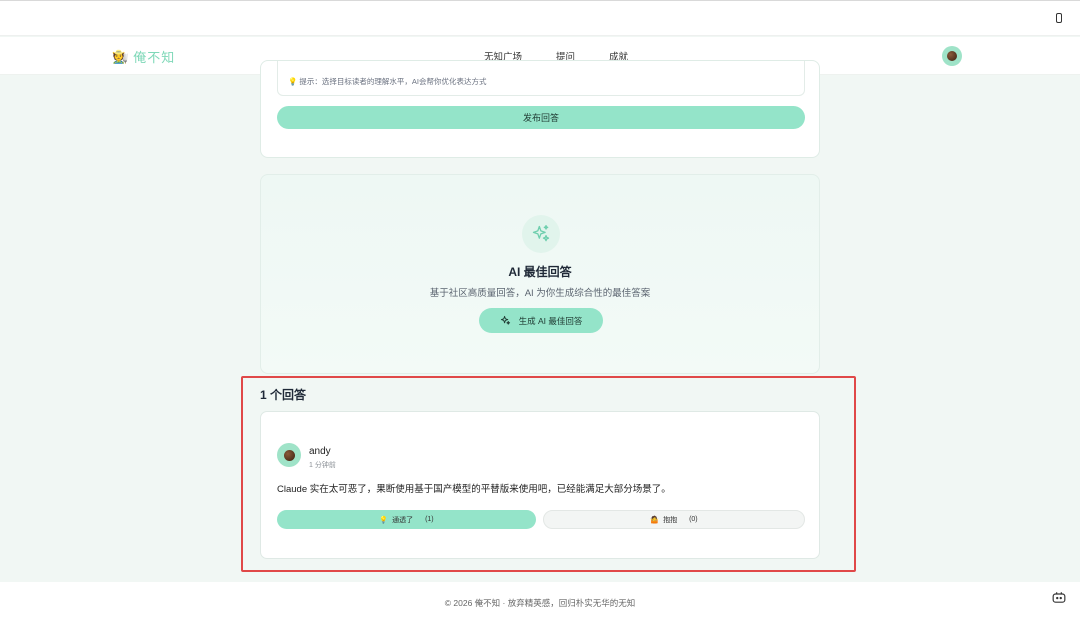 The width and height of the screenshot is (1080, 623). I want to click on answer-timestamp: 1 分钟前, so click(322, 465).